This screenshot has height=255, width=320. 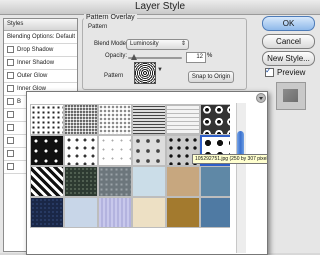 What do you see at coordinates (149, 181) in the screenshot?
I see `pattern-tile-pale-blue` at bounding box center [149, 181].